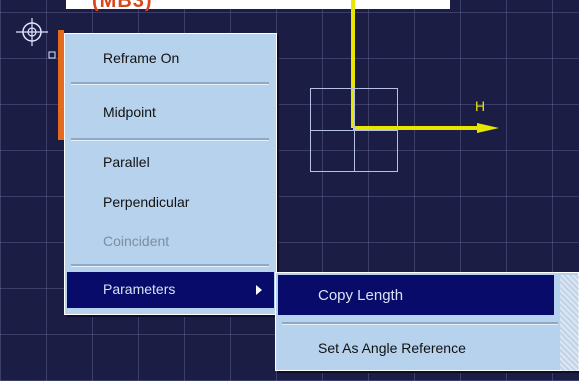 The image size is (579, 381). Describe the element at coordinates (361, 295) in the screenshot. I see `submenu-item-label: Copy Length` at that location.